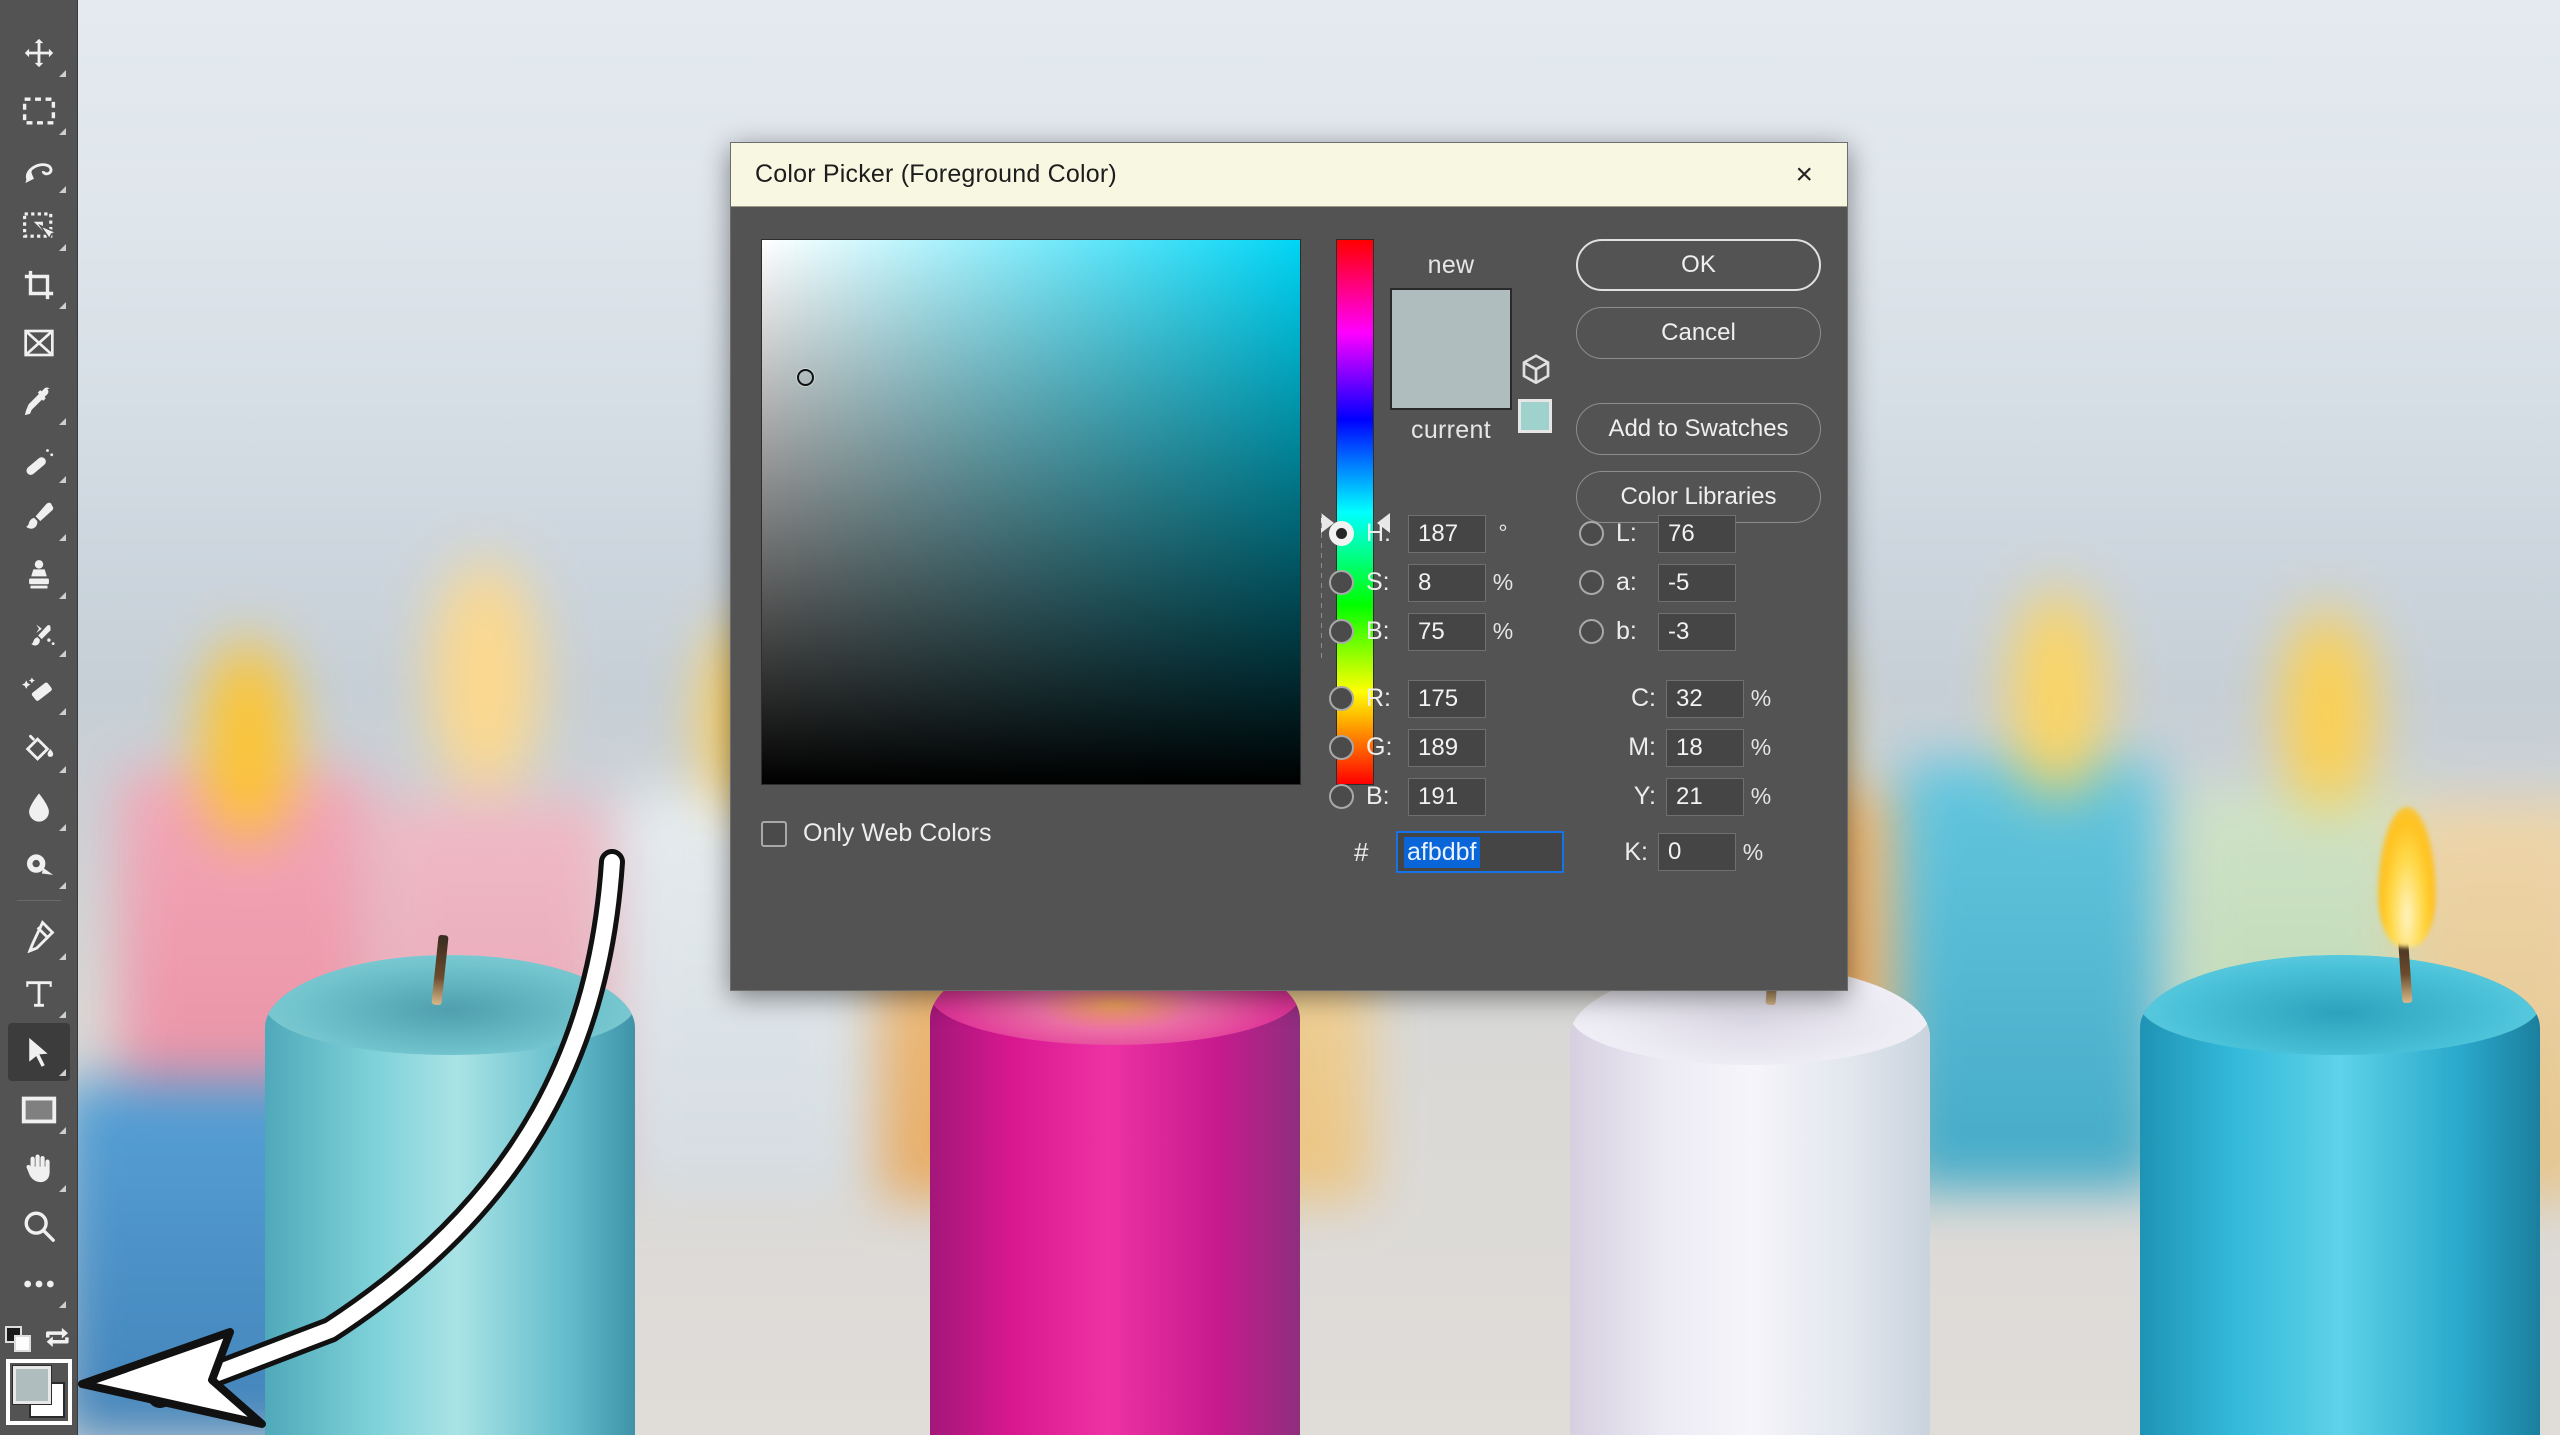 This screenshot has height=1435, width=2560. What do you see at coordinates (1697, 852) in the screenshot?
I see `input-k: 0` at bounding box center [1697, 852].